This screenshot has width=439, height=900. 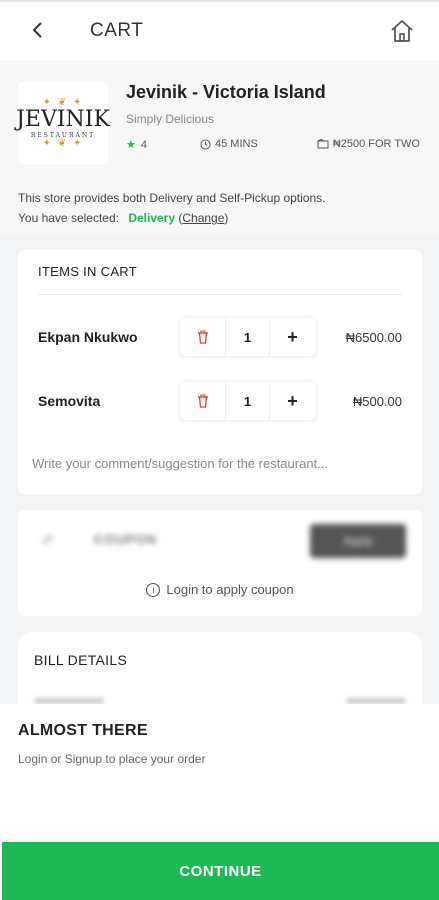 I want to click on comment-input, so click(x=220, y=463).